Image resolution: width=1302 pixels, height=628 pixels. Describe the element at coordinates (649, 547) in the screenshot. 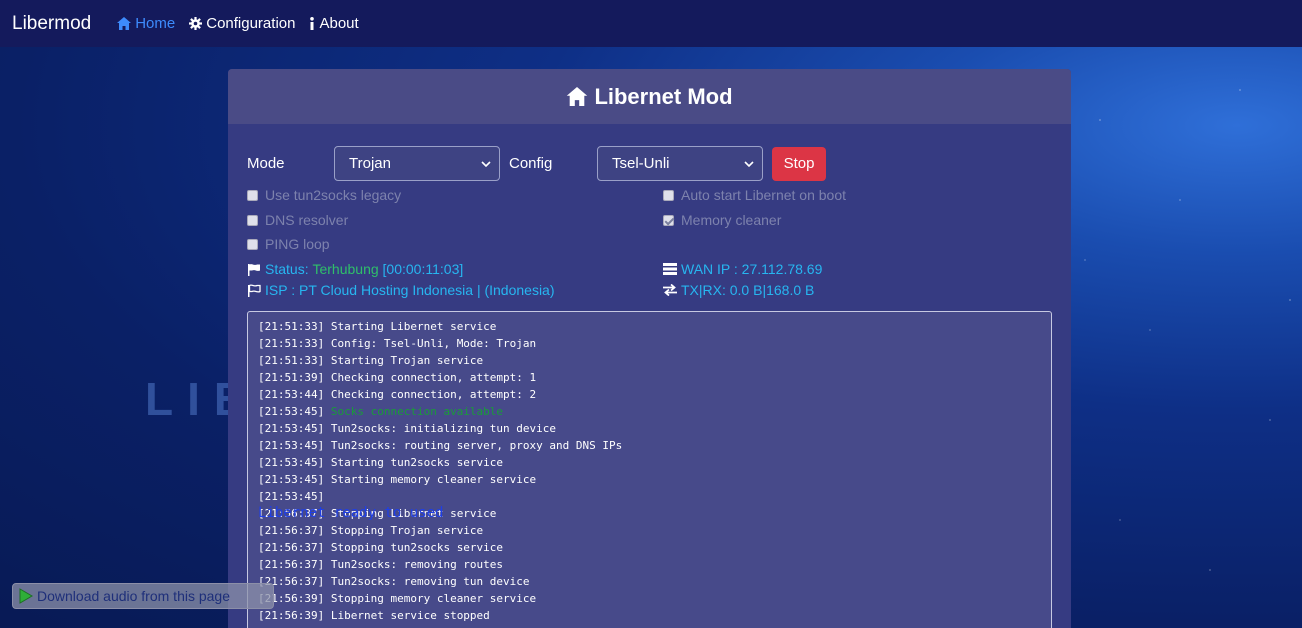

I see `log-line: [21:56:37] Stopping tun2socks service` at that location.